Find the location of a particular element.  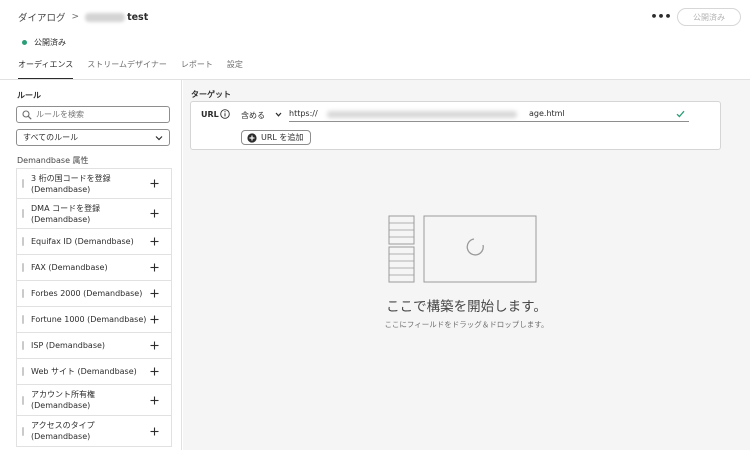

publish-button: 公開済み is located at coordinates (709, 17).